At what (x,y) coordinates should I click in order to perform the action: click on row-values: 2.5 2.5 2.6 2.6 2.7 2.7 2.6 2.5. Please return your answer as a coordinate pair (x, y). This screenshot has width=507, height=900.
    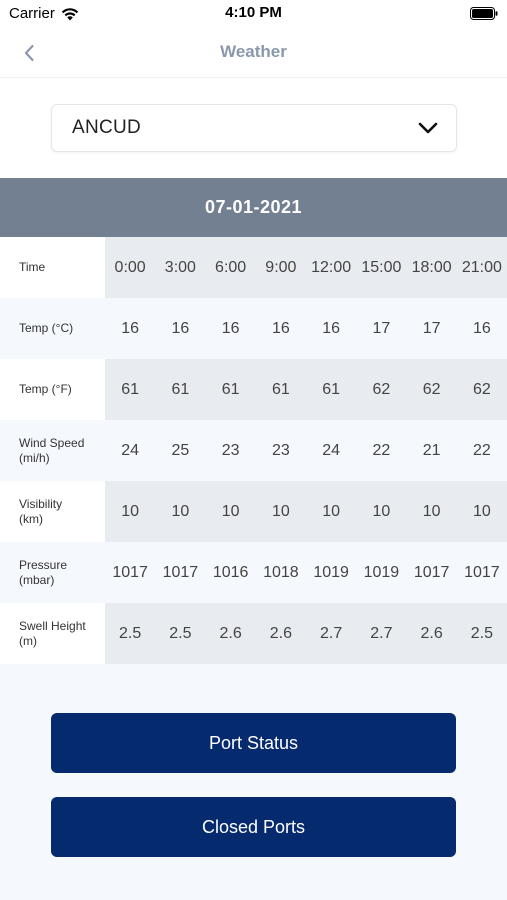
    Looking at the image, I should click on (306, 633).